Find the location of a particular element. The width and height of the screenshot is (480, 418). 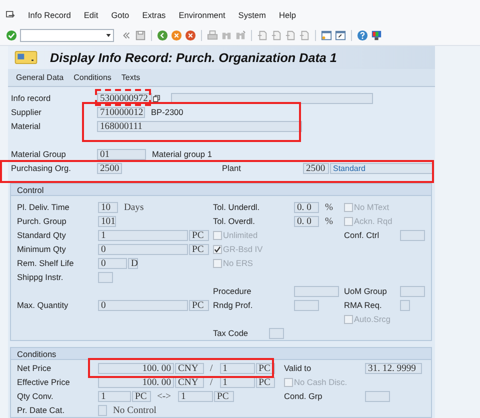

menu-item: Edit is located at coordinates (91, 15).